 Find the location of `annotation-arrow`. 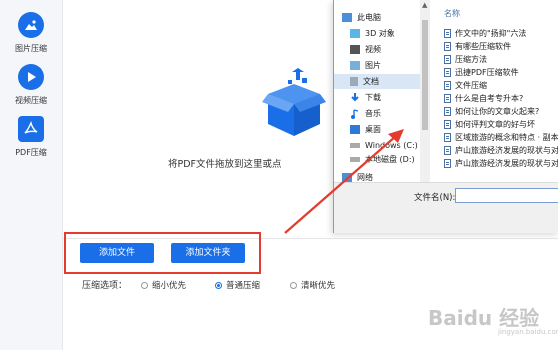

annotation-arrow is located at coordinates (344, 181).